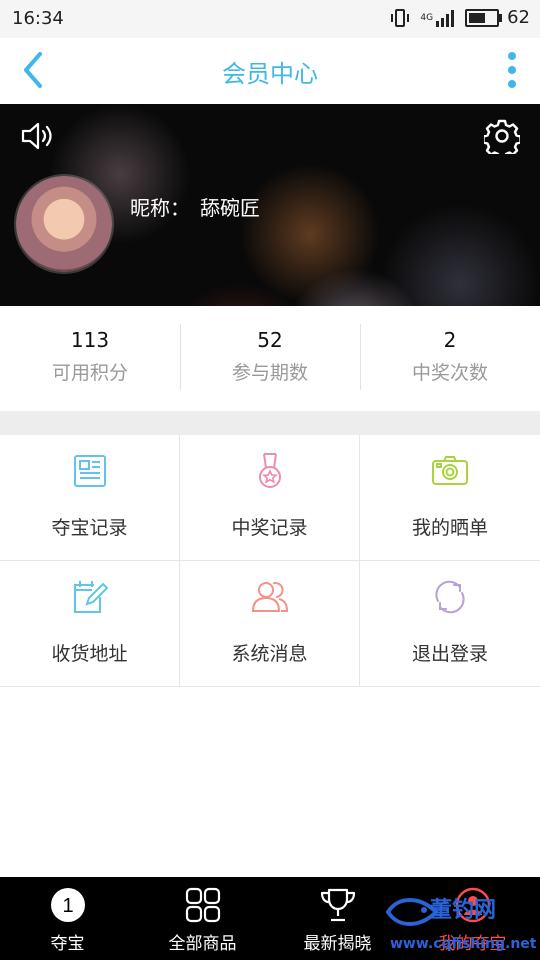  I want to click on stat-label: 参与期数, so click(269, 373).